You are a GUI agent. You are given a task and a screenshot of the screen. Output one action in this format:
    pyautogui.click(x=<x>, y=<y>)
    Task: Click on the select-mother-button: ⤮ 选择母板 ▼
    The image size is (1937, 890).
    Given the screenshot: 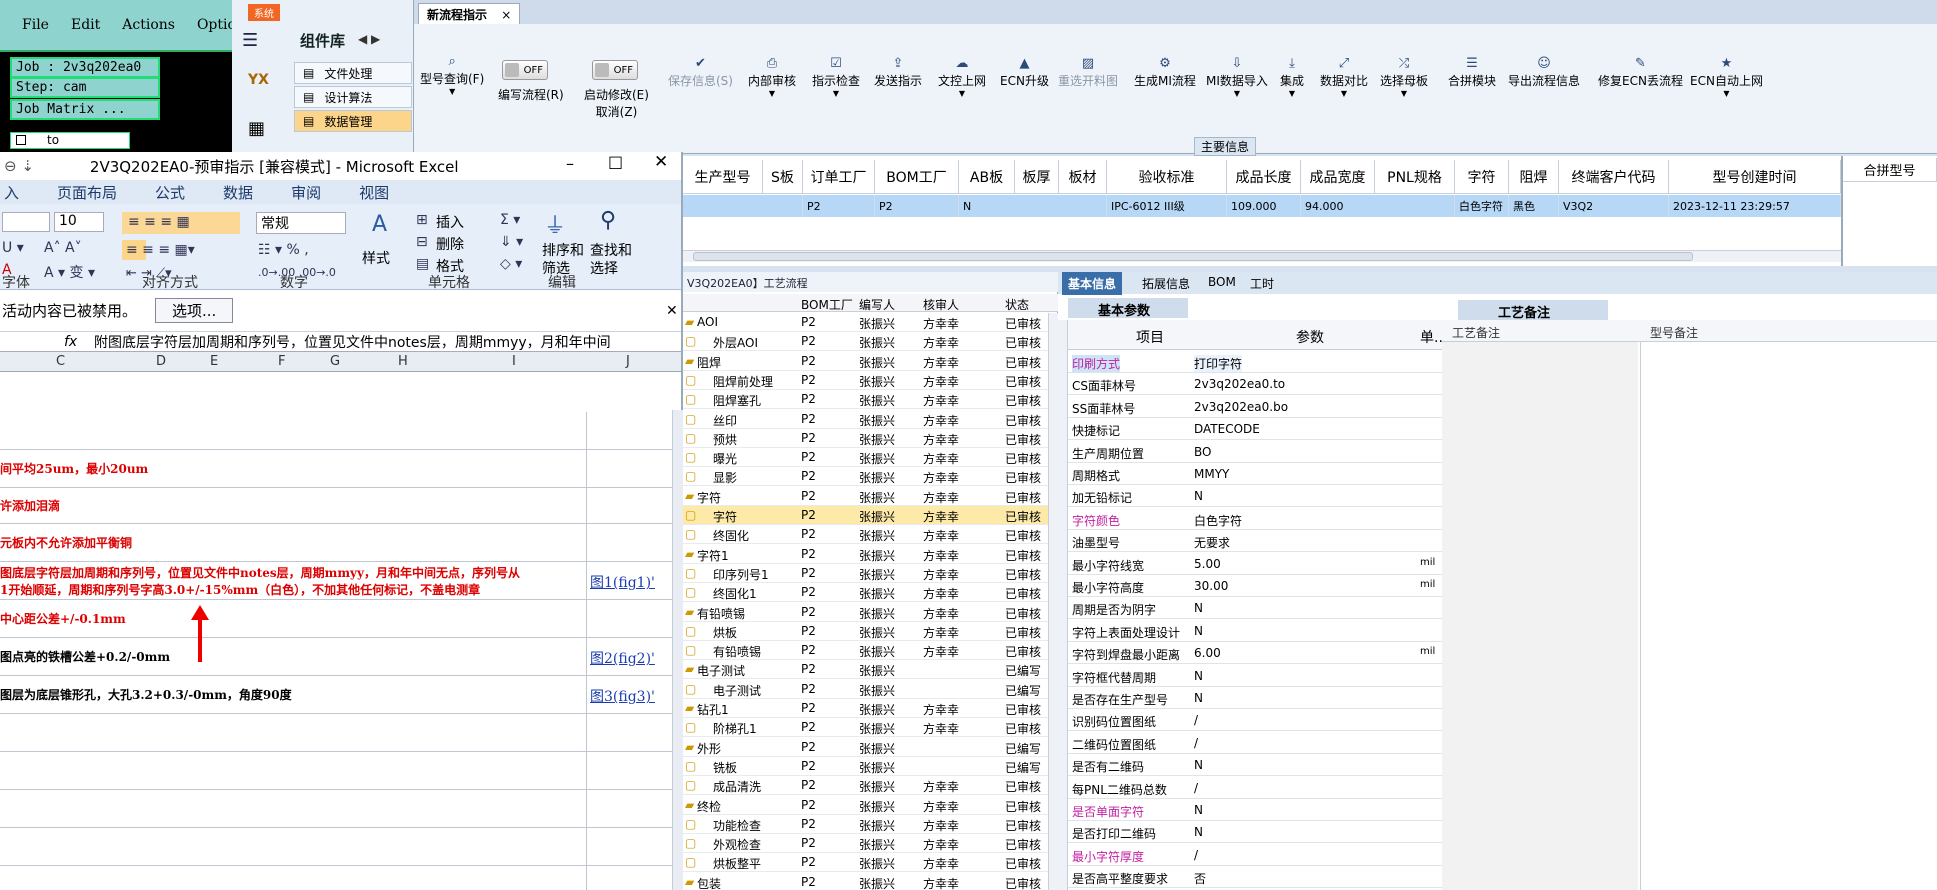 What is the action you would take?
    pyautogui.click(x=1404, y=77)
    